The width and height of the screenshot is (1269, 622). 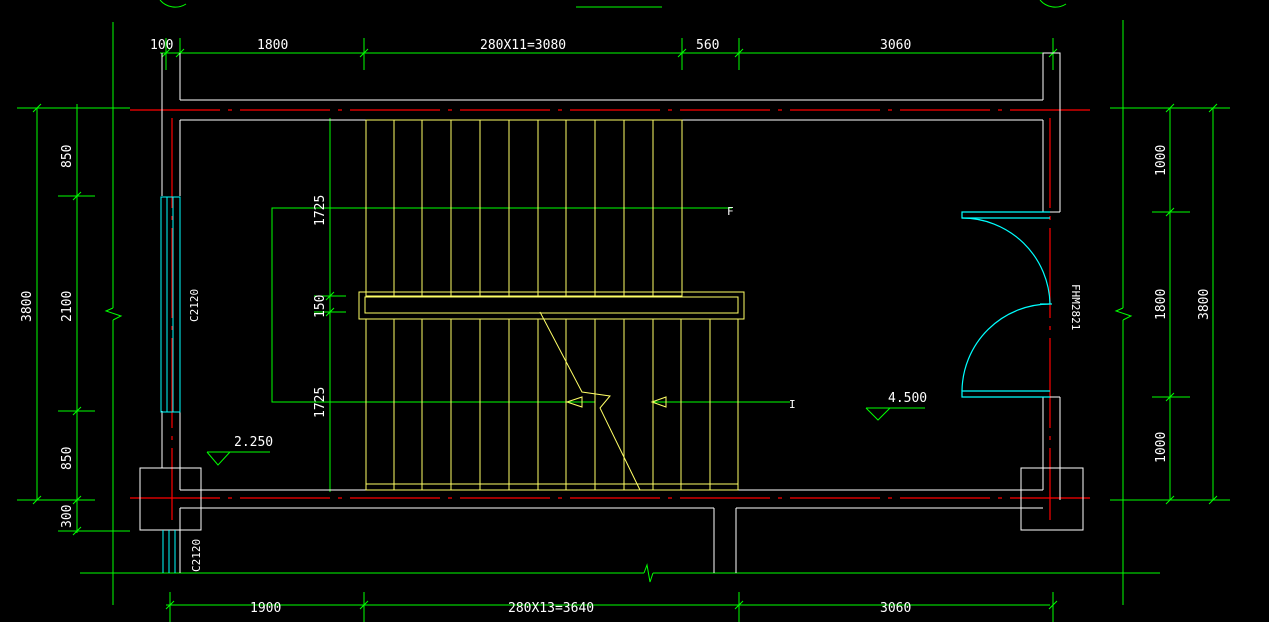 I want to click on windows, so click(x=170, y=384).